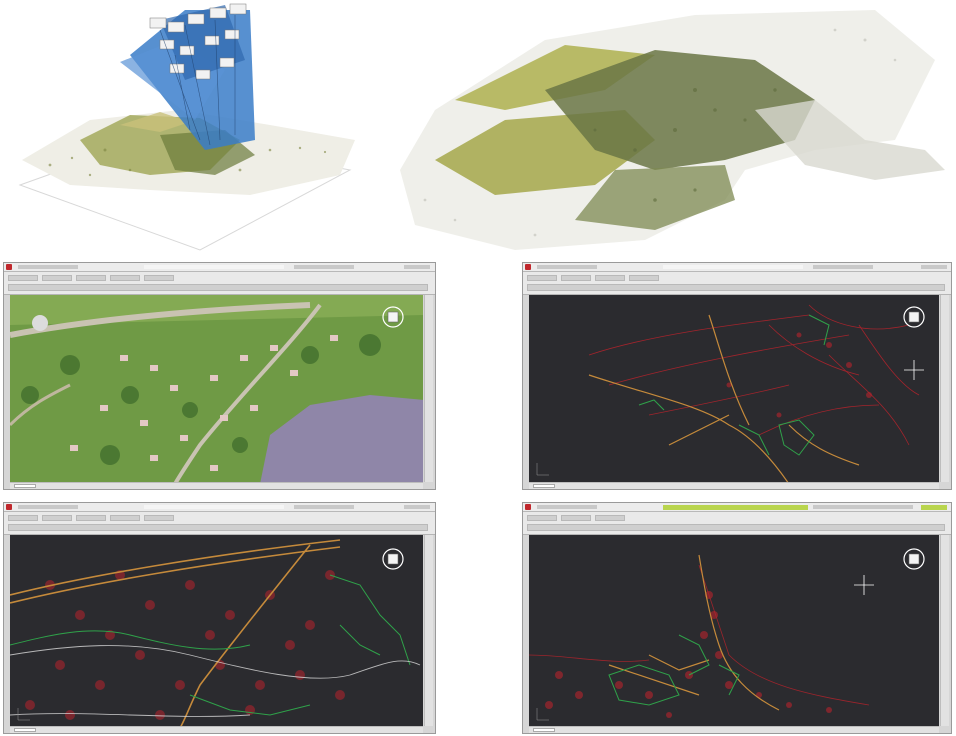 The image size is (956, 736). I want to click on point-cloud-camera-graphic, so click(186, 127).